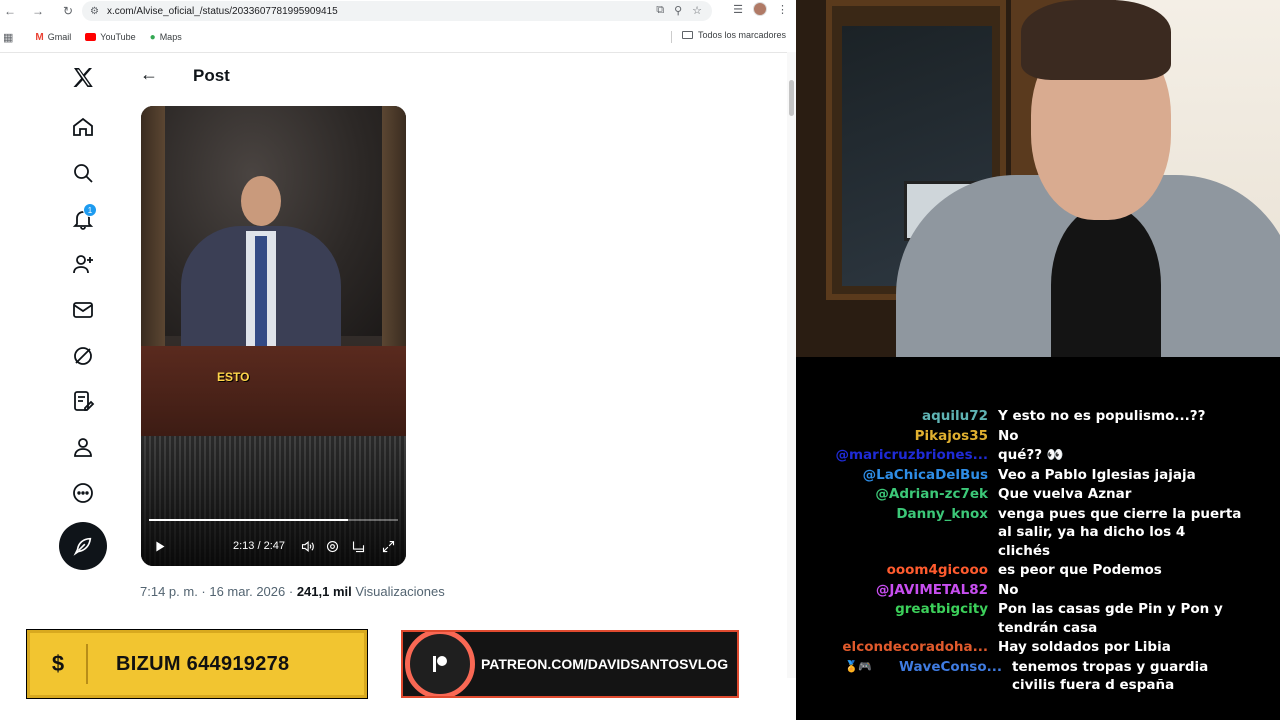 The image size is (1280, 720). Describe the element at coordinates (83, 264) in the screenshot. I see `follow-icon` at that location.